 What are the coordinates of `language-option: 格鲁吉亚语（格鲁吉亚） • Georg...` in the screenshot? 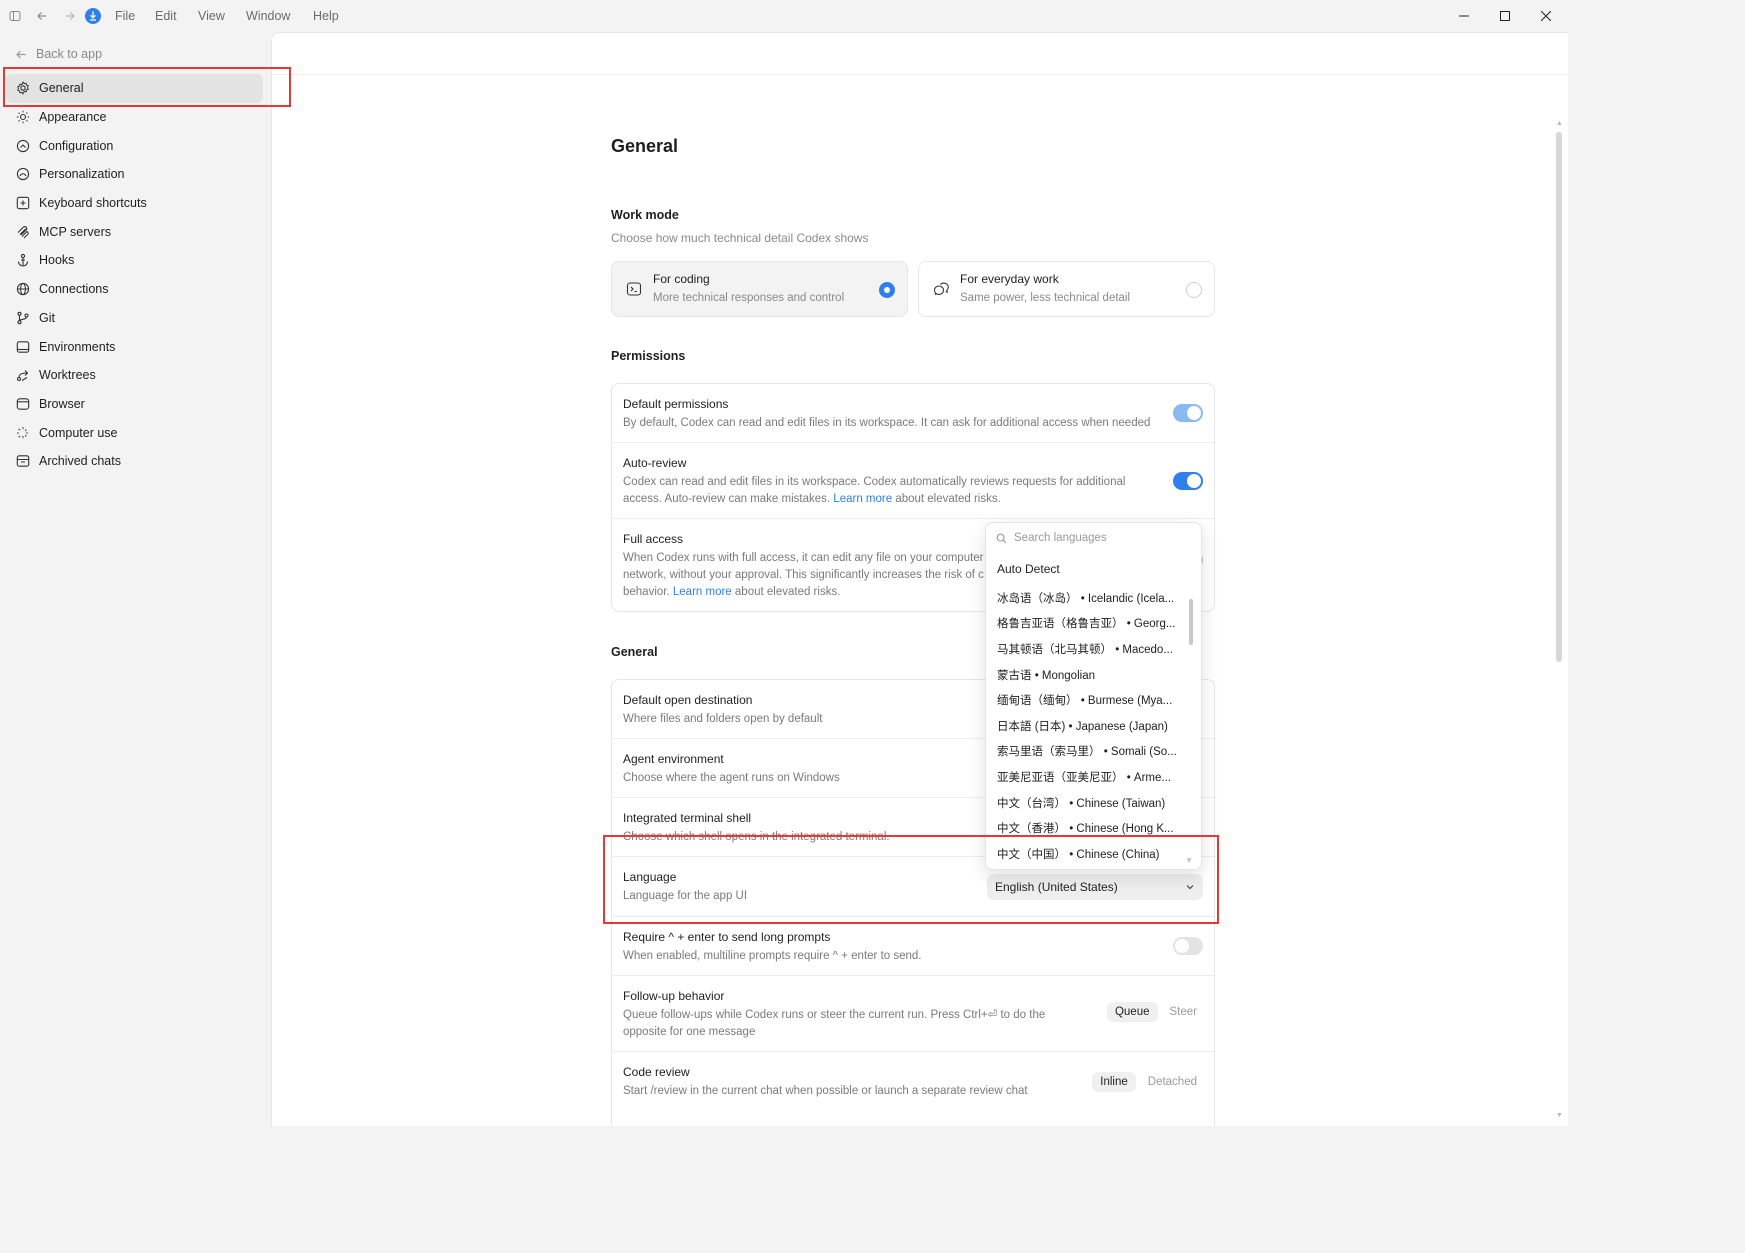 It's located at (1089, 624).